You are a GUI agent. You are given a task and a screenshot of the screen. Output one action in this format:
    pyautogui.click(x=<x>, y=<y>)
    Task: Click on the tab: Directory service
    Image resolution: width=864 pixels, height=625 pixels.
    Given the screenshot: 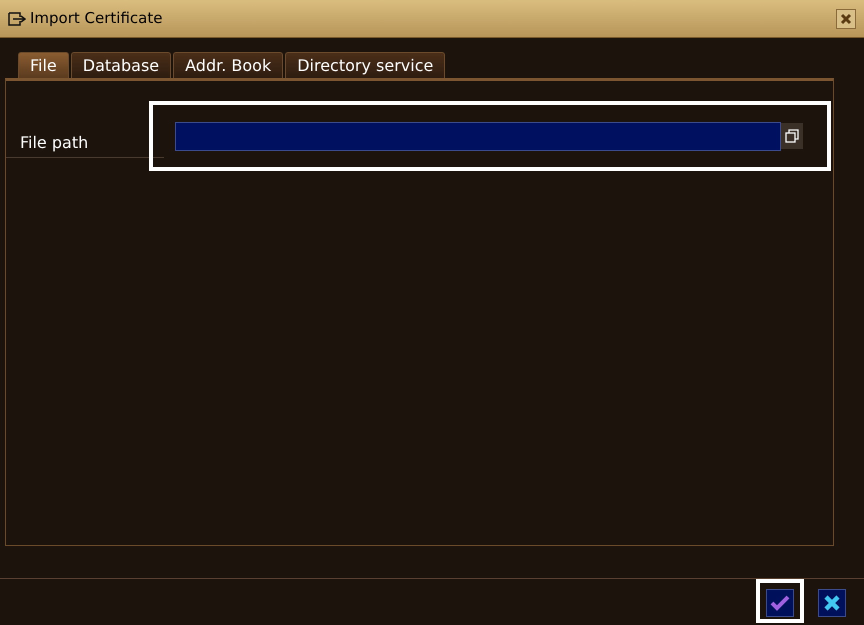 What is the action you would take?
    pyautogui.click(x=365, y=65)
    